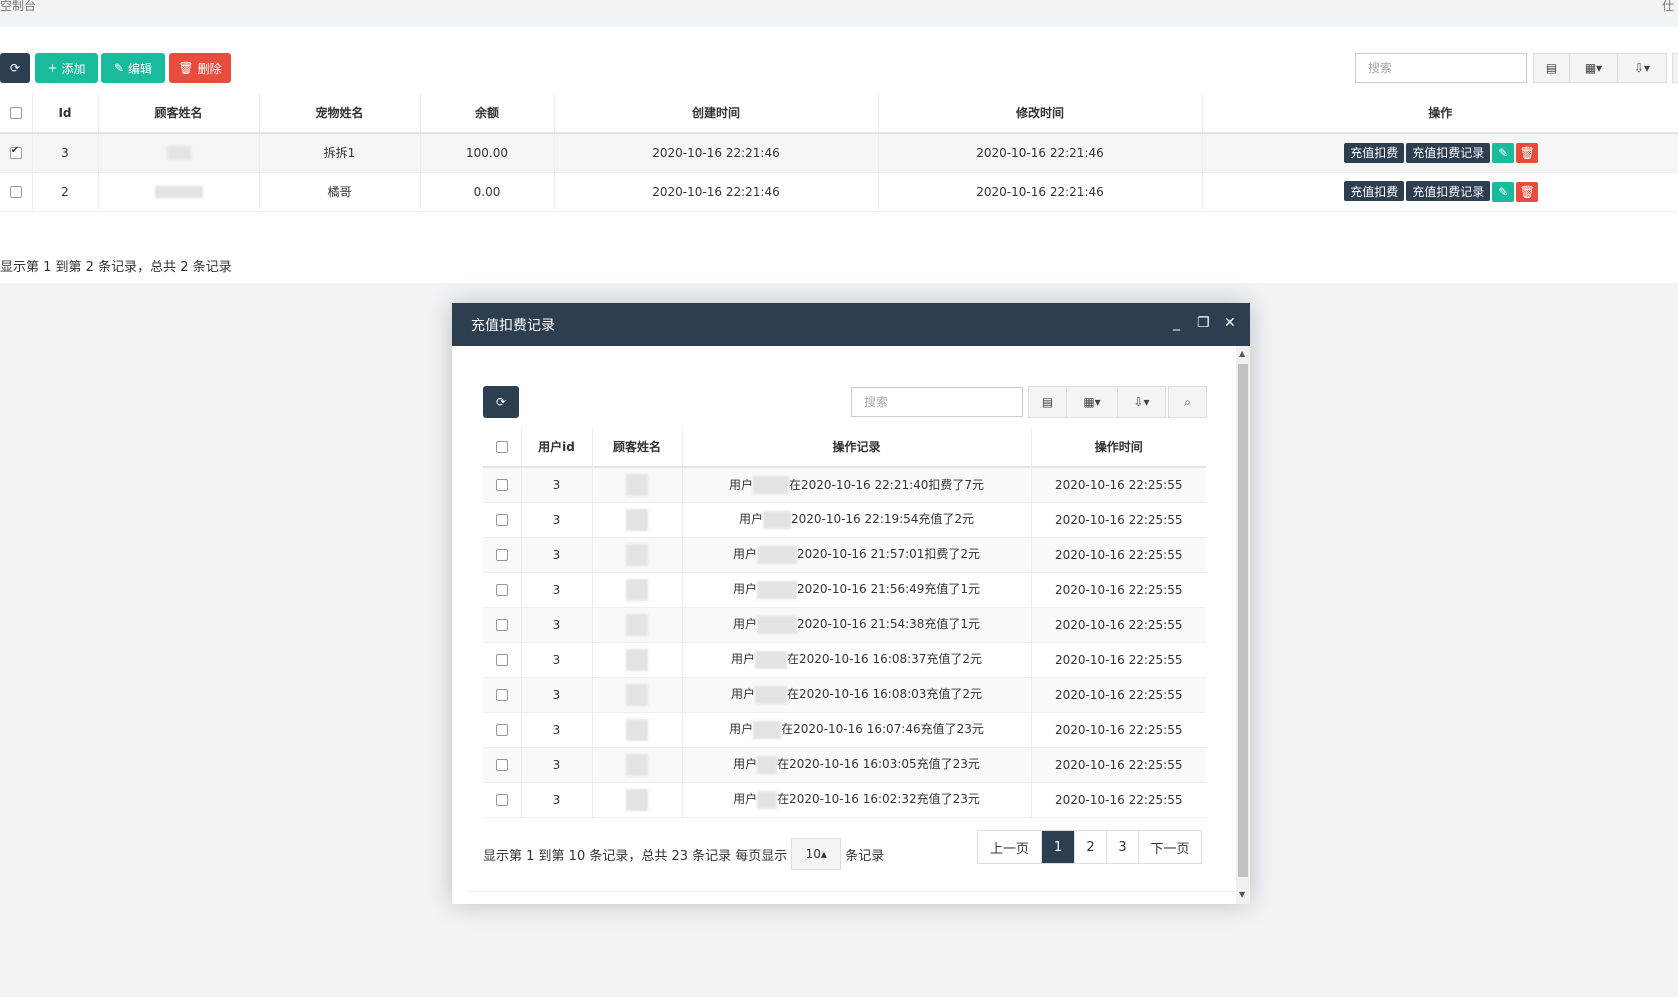  What do you see at coordinates (716, 192) in the screenshot?
I see `cell-created: 2020-10-16 22:21:46` at bounding box center [716, 192].